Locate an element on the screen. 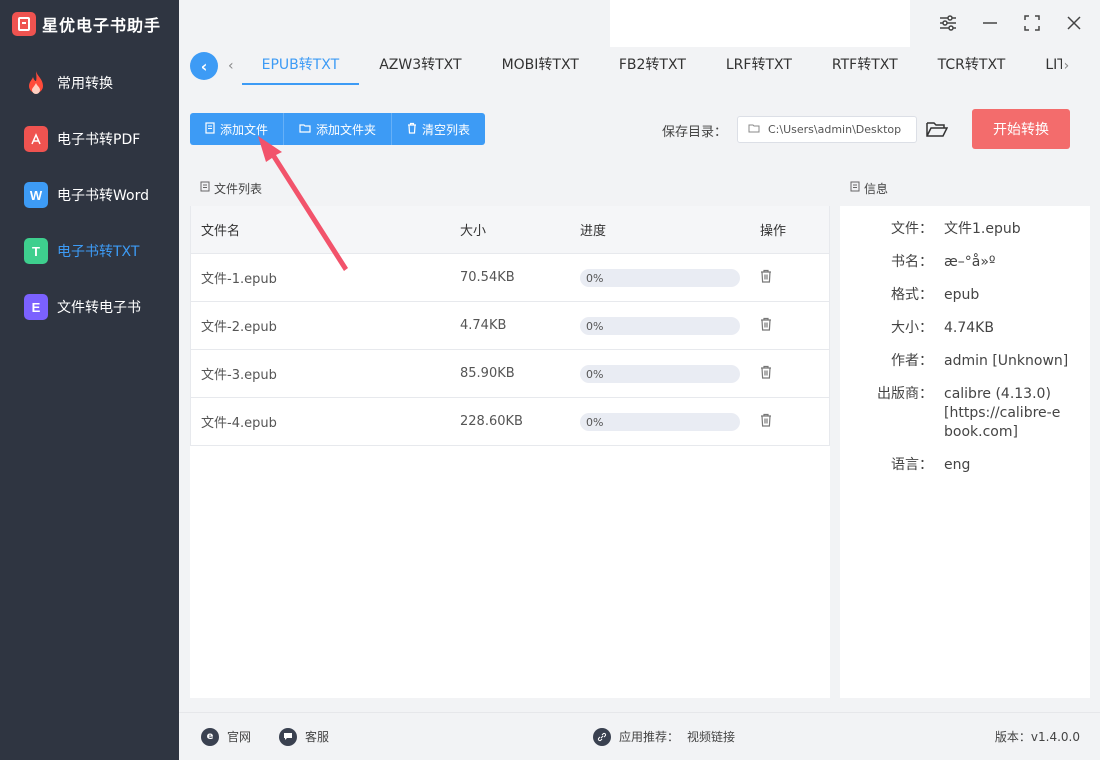 Image resolution: width=1100 pixels, height=760 pixels. file-toolbar: 添加文件 添加文件夹 清空列表 is located at coordinates (338, 129).